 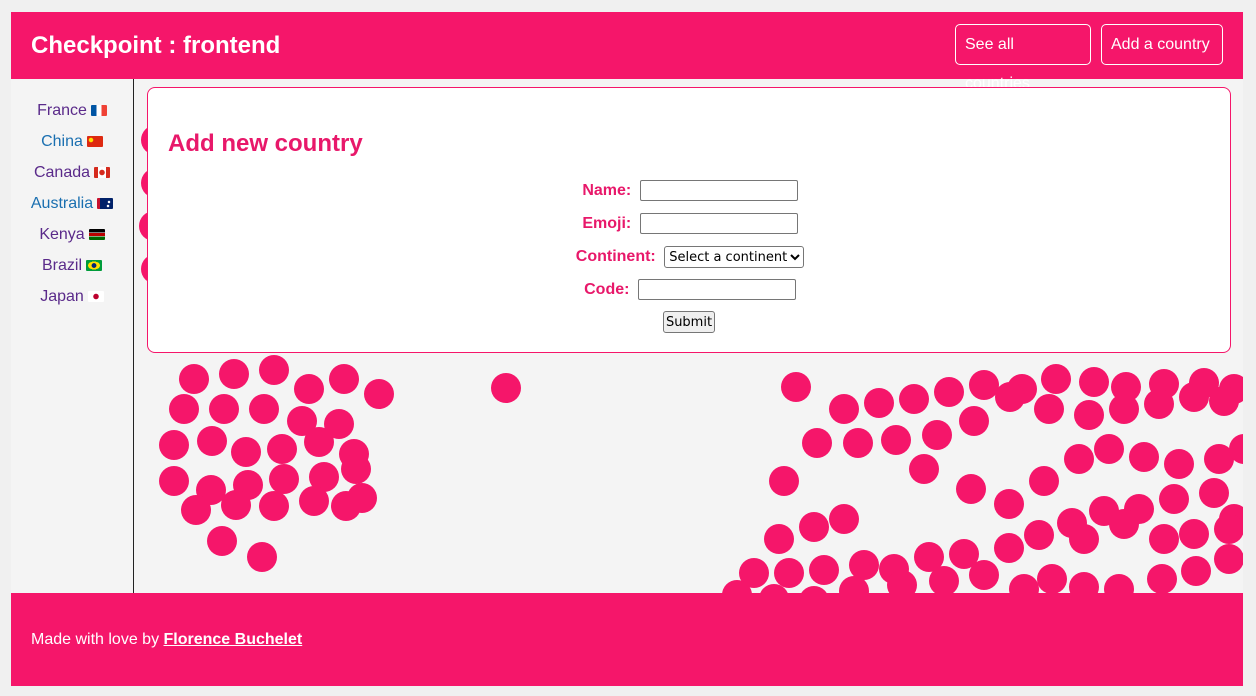 What do you see at coordinates (98, 110) in the screenshot?
I see `france-flag-icon` at bounding box center [98, 110].